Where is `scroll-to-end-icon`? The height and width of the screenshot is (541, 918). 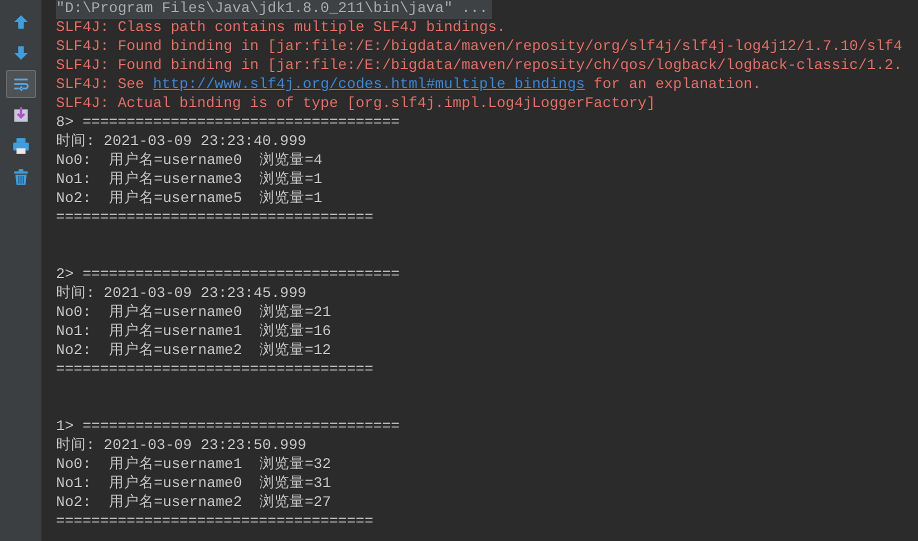
scroll-to-end-icon is located at coordinates (21, 115).